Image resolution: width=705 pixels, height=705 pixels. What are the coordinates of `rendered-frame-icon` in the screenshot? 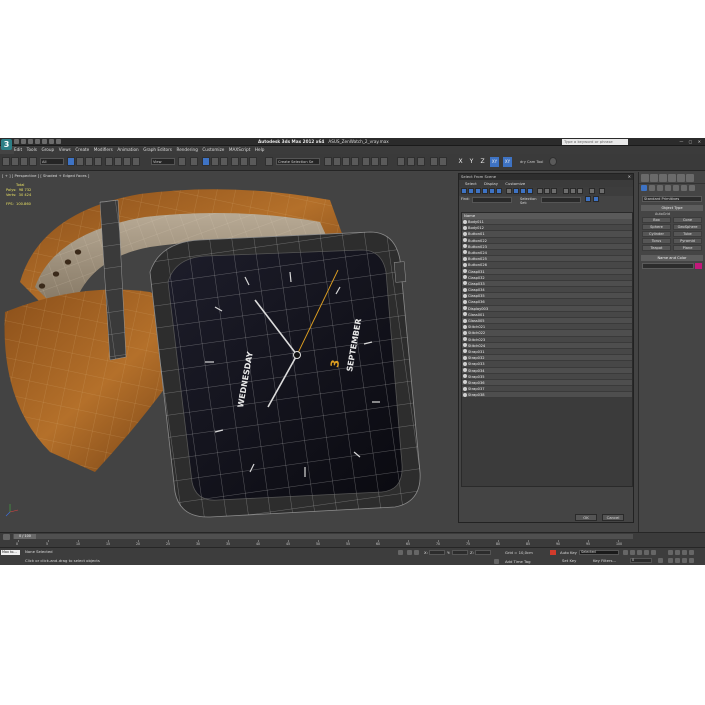 It's located at (375, 161).